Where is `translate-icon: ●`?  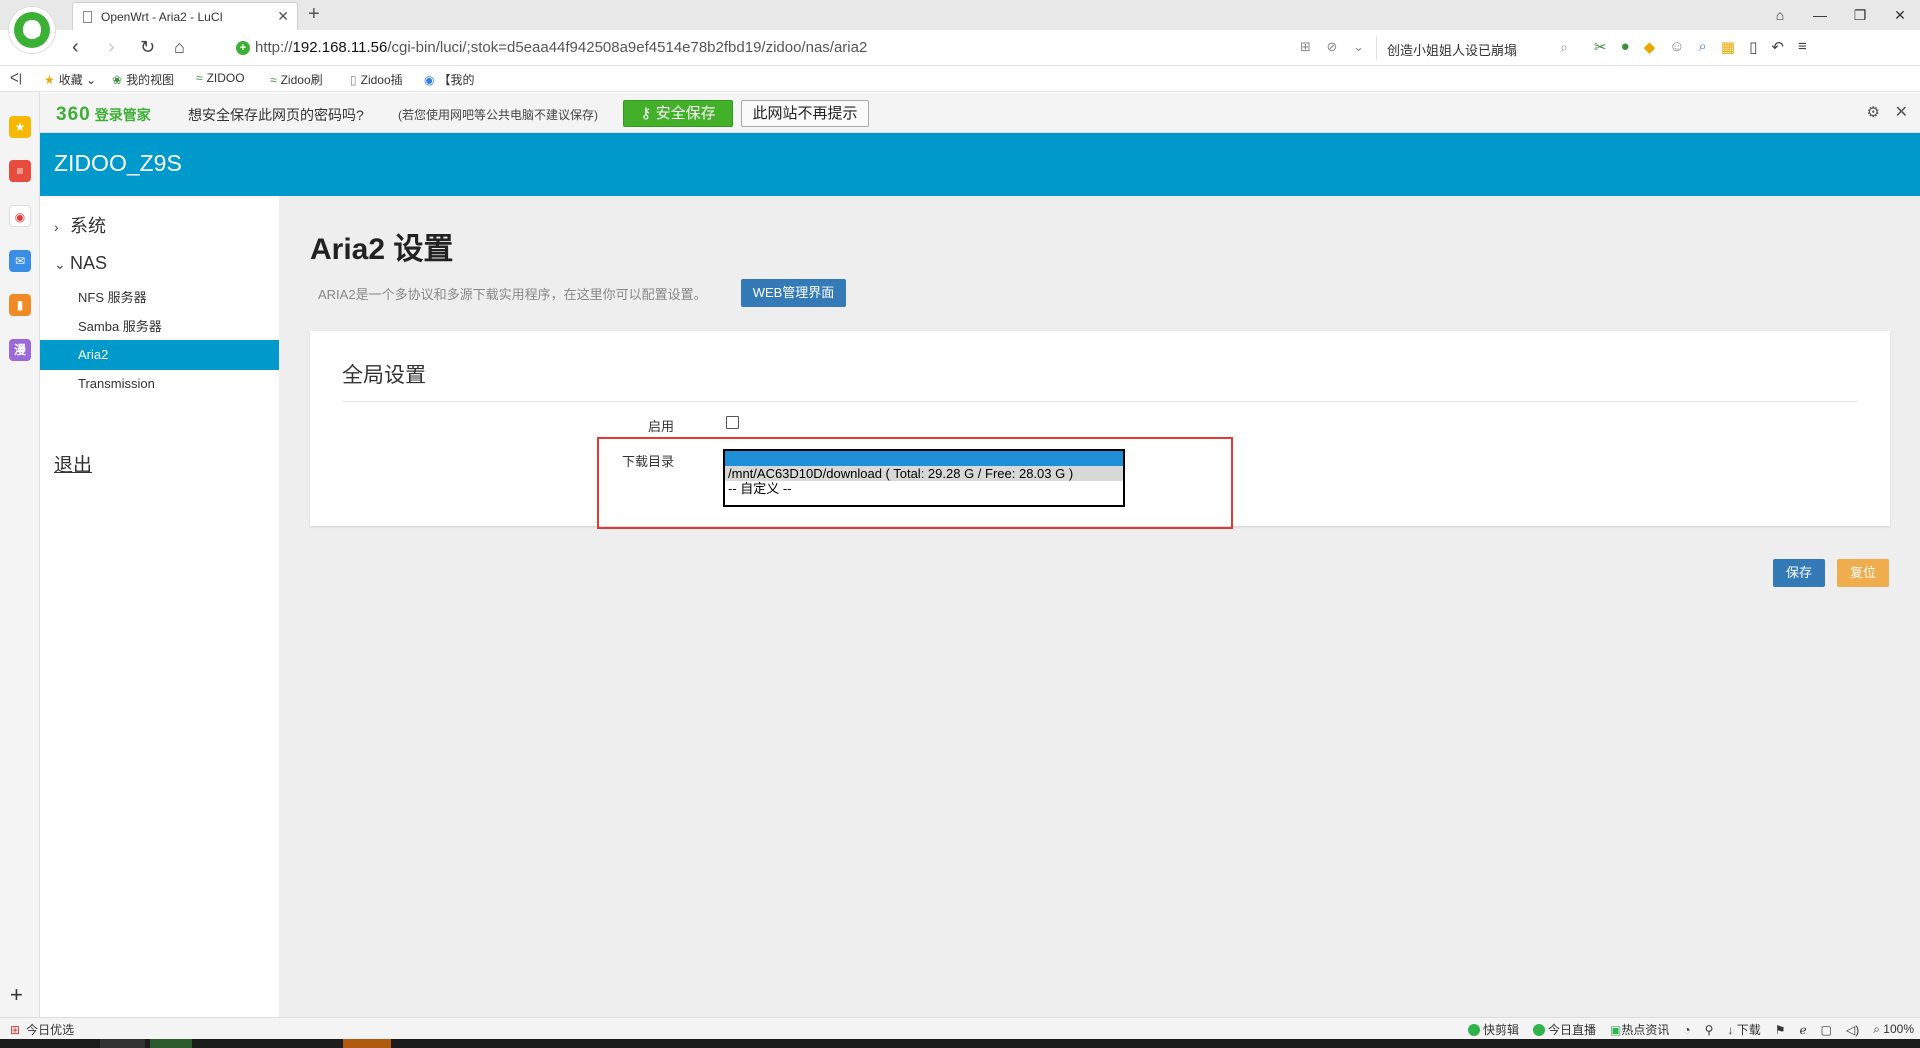
translate-icon: ● is located at coordinates (1625, 47).